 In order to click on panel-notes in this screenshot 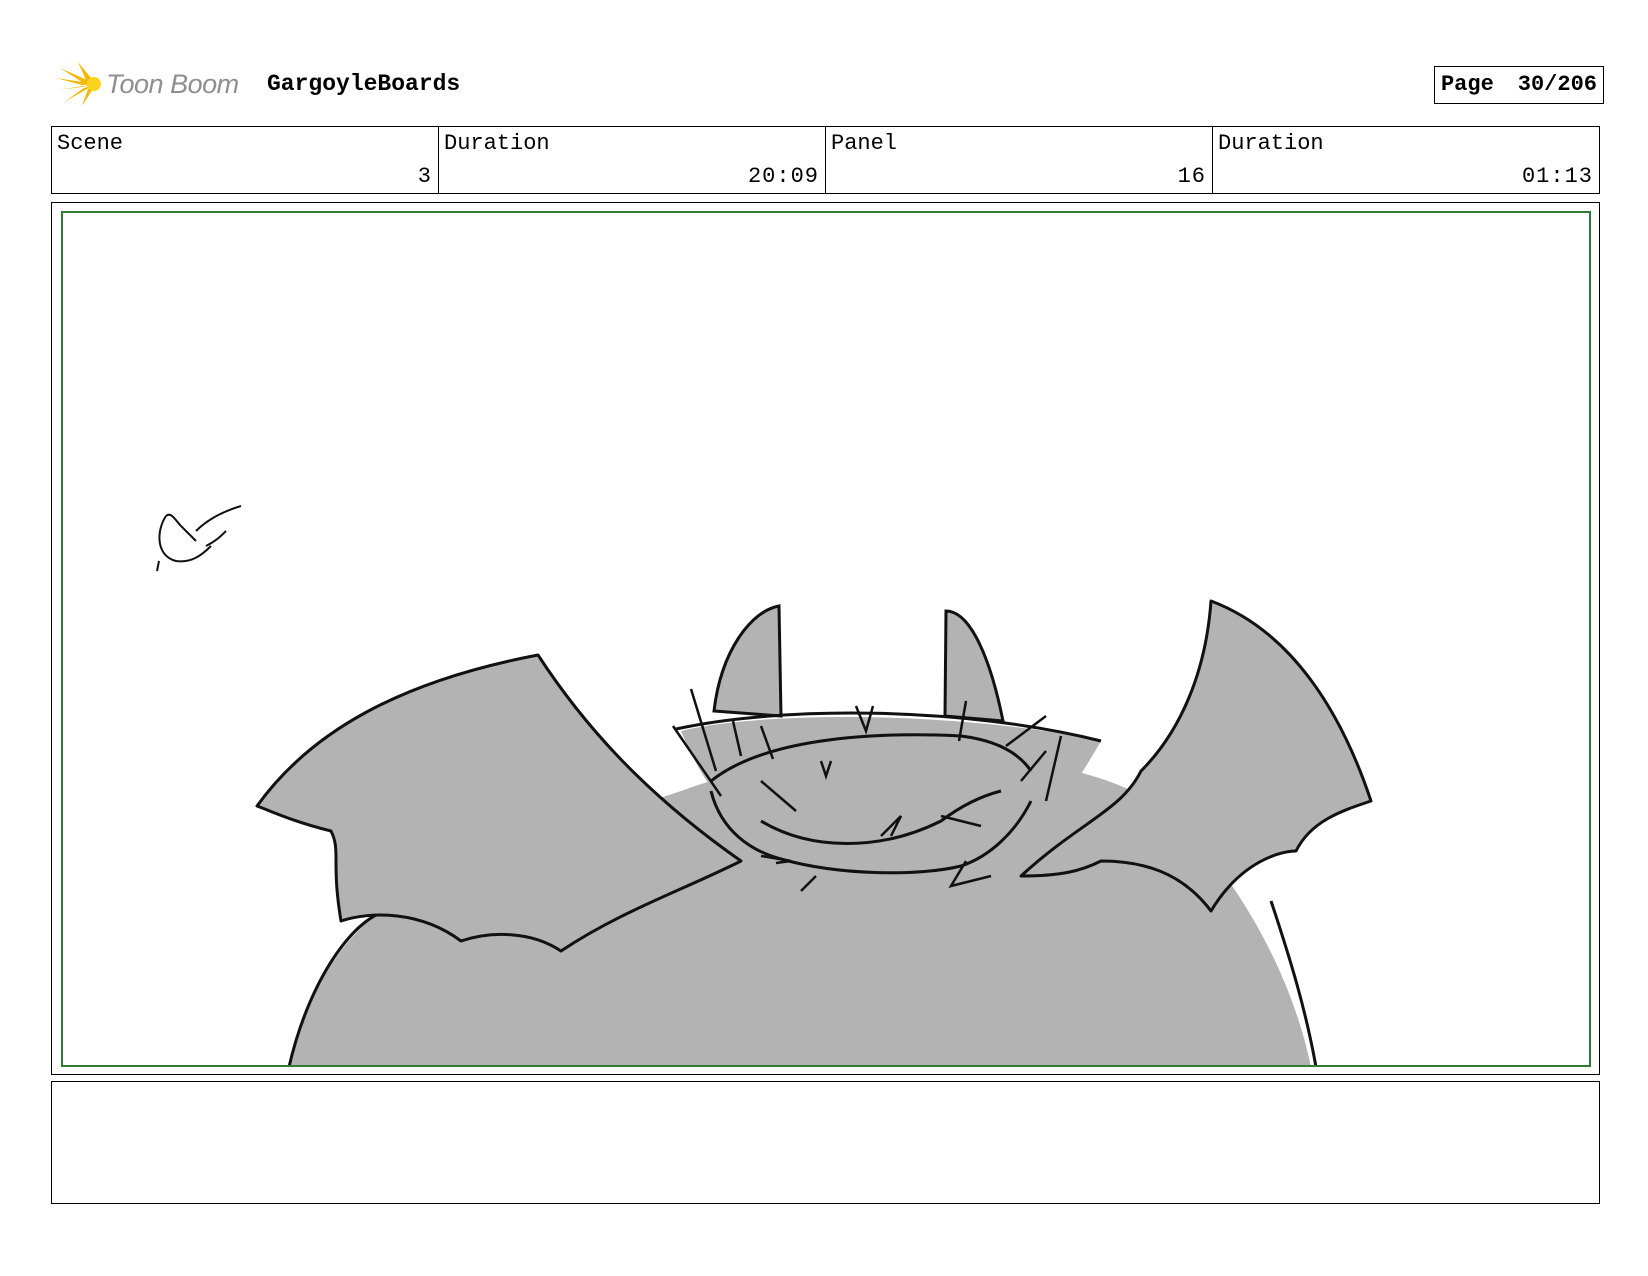, I will do `click(825, 1142)`.